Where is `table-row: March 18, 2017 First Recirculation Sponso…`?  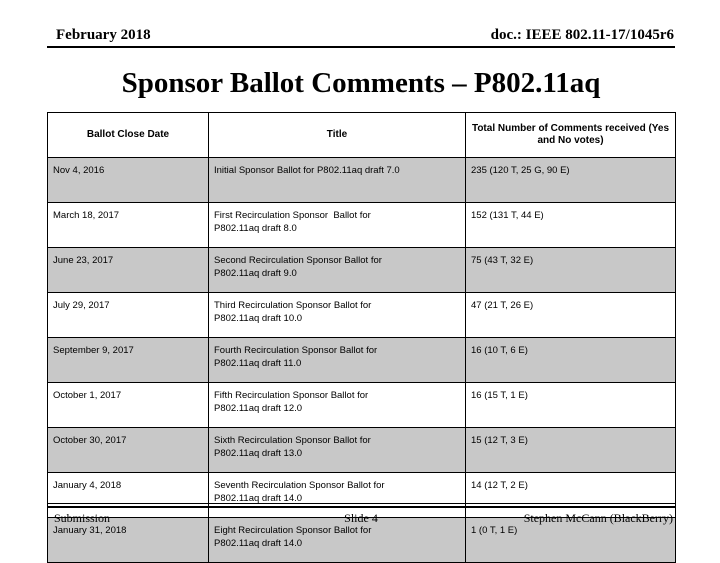 table-row: March 18, 2017 First Recirculation Sponso… is located at coordinates (361, 225).